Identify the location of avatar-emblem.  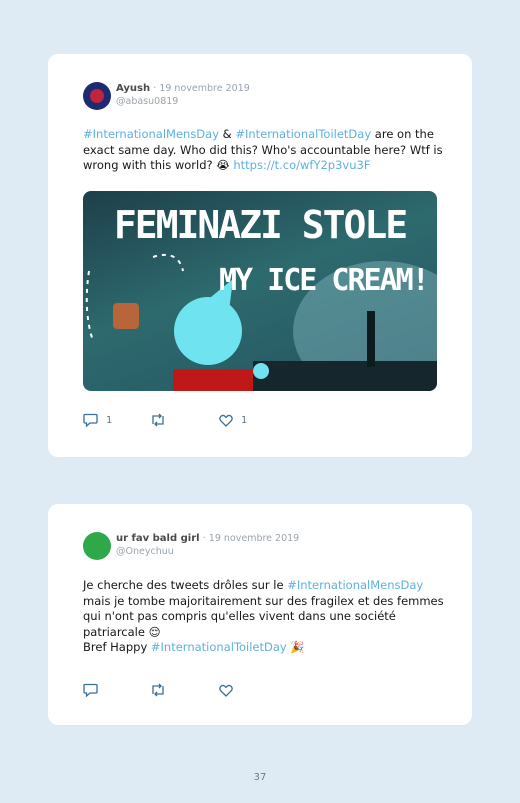
(97, 96).